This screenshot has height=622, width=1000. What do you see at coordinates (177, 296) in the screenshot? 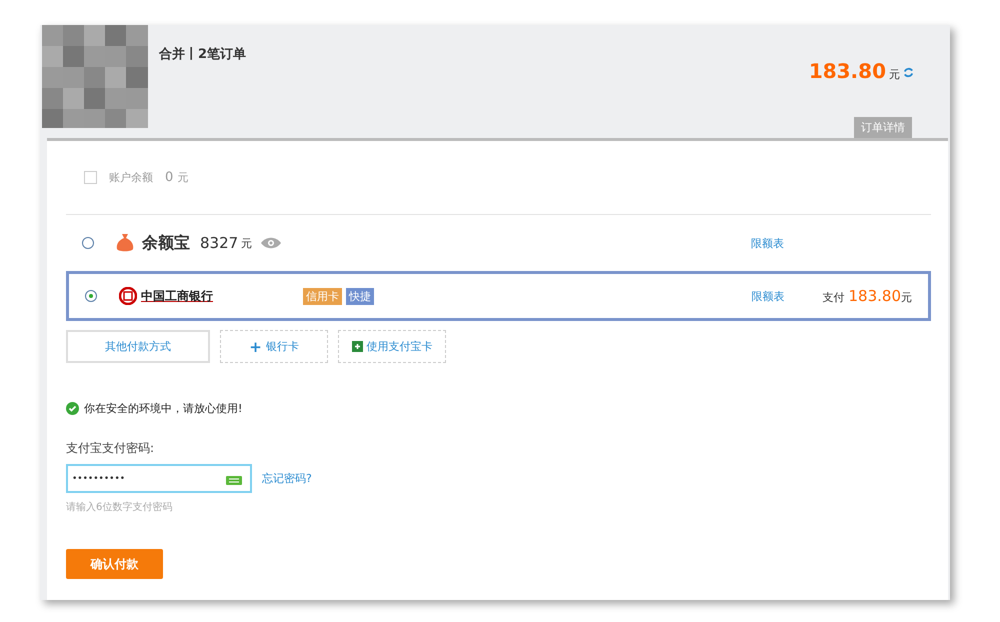
I see `bank-name: 中国工商银行` at bounding box center [177, 296].